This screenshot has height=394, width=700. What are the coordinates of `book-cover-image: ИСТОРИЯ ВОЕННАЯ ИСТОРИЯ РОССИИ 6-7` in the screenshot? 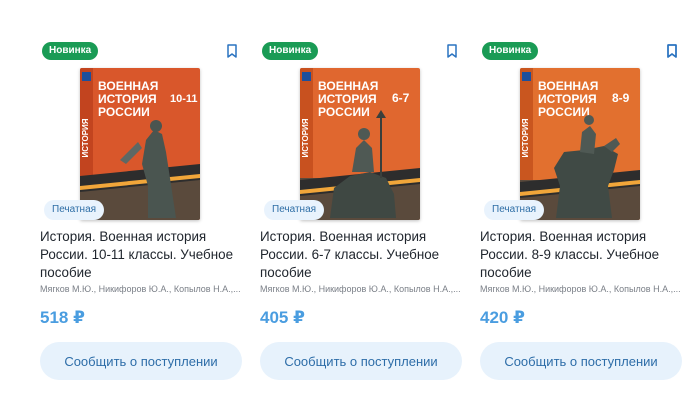 It's located at (360, 144).